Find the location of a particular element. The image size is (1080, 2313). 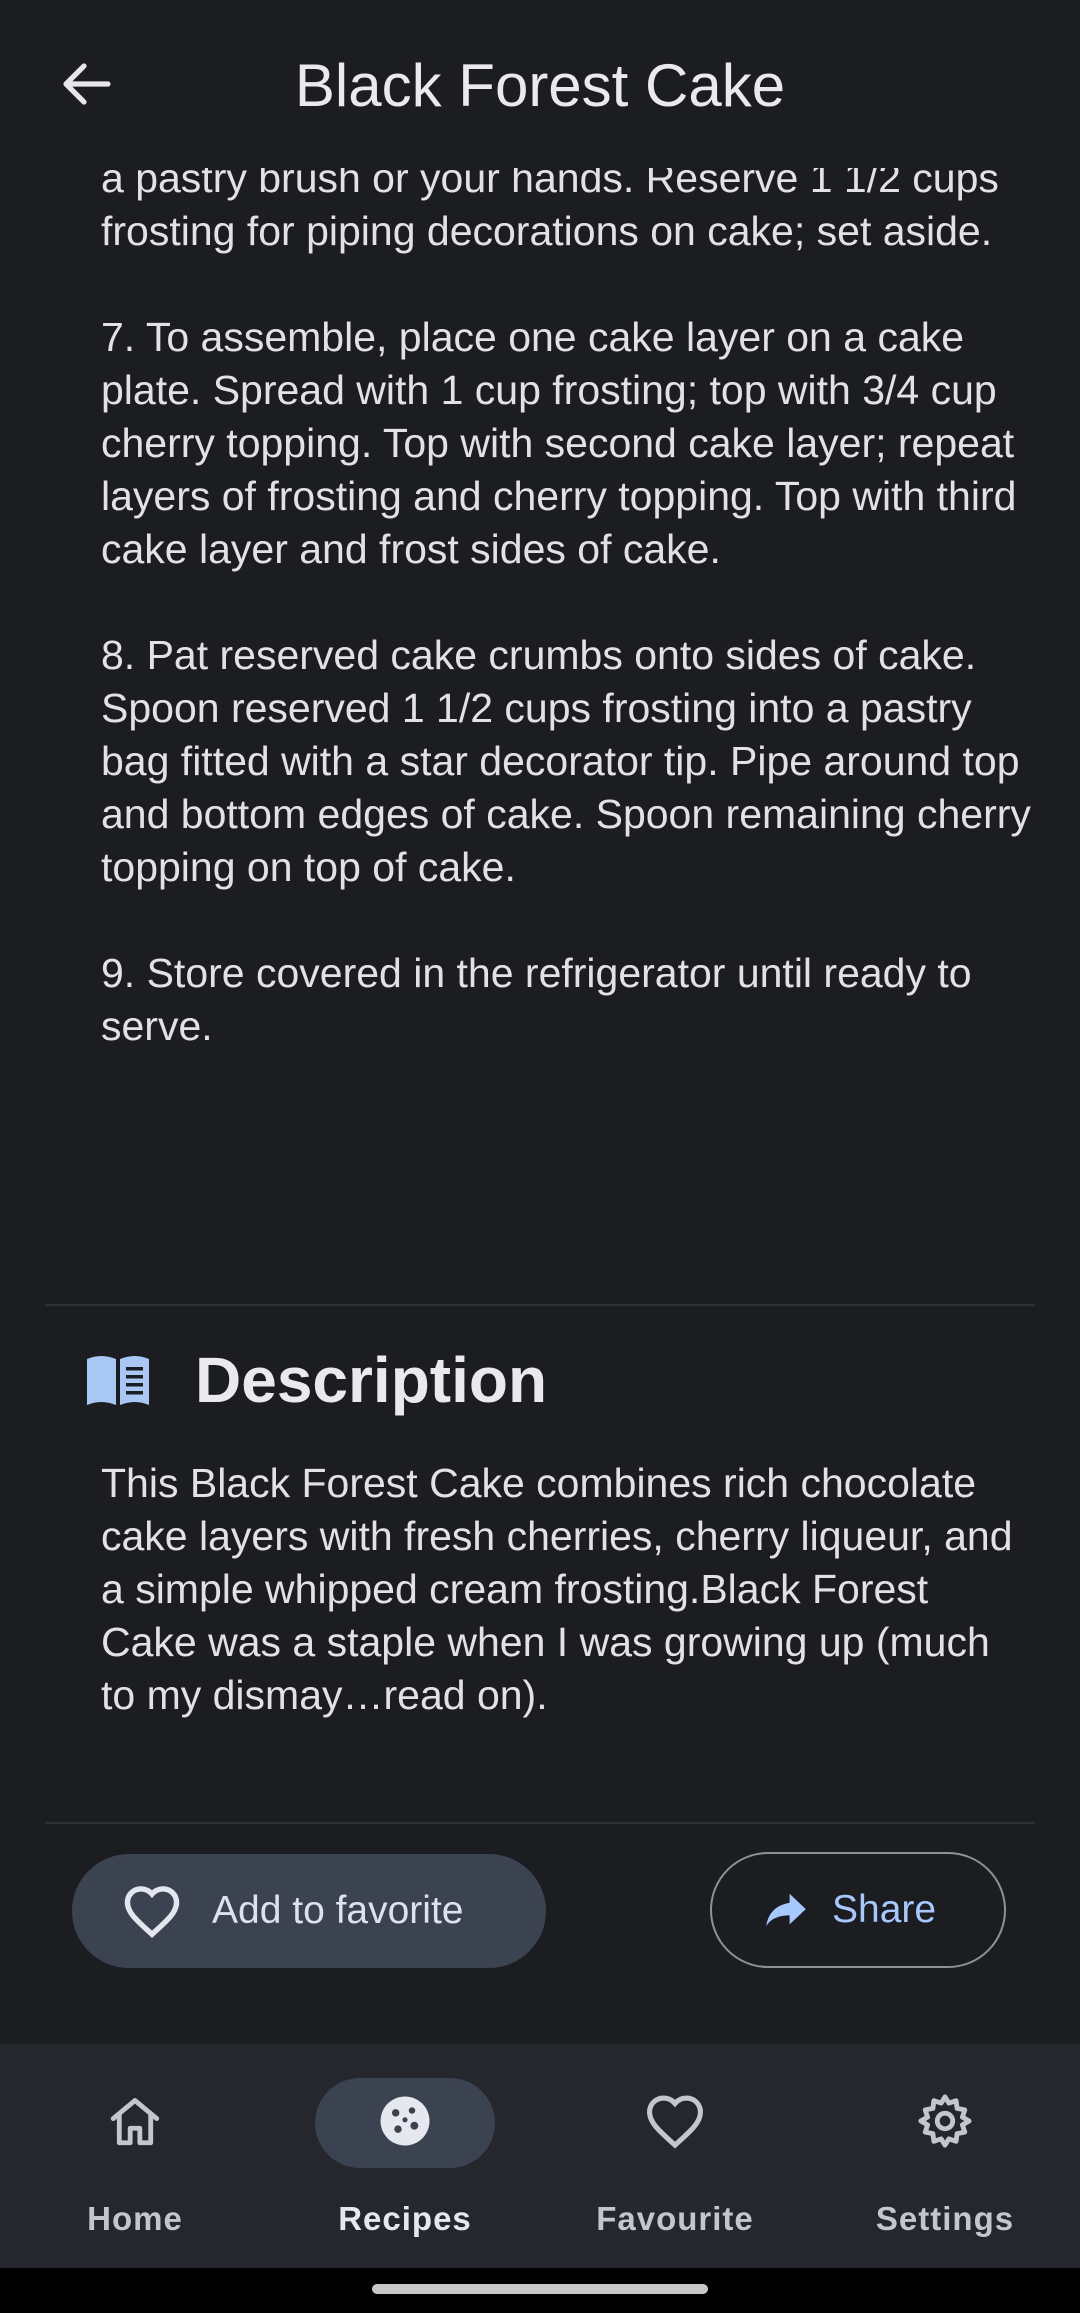

description-title: Description is located at coordinates (371, 1380).